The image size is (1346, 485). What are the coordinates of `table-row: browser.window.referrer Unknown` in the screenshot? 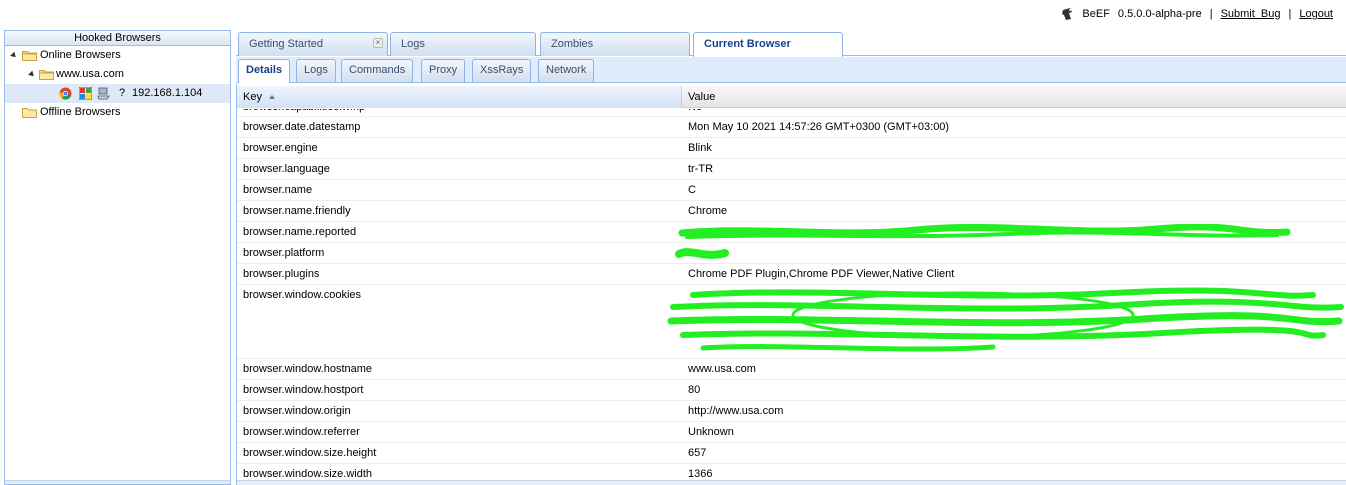 It's located at (791, 432).